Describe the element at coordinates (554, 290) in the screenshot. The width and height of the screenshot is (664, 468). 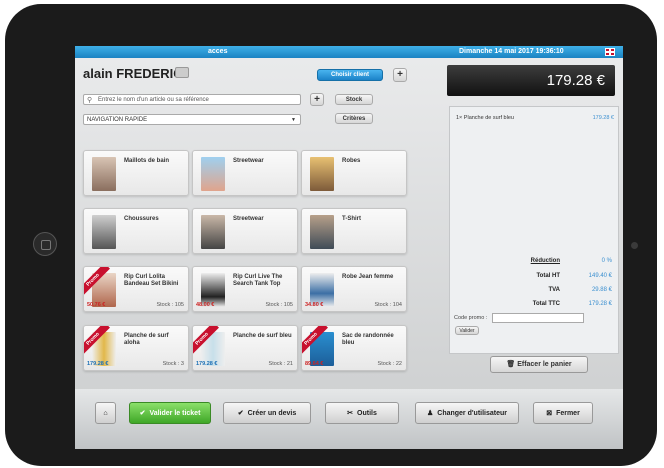
I see `tva-label: TVA` at that location.